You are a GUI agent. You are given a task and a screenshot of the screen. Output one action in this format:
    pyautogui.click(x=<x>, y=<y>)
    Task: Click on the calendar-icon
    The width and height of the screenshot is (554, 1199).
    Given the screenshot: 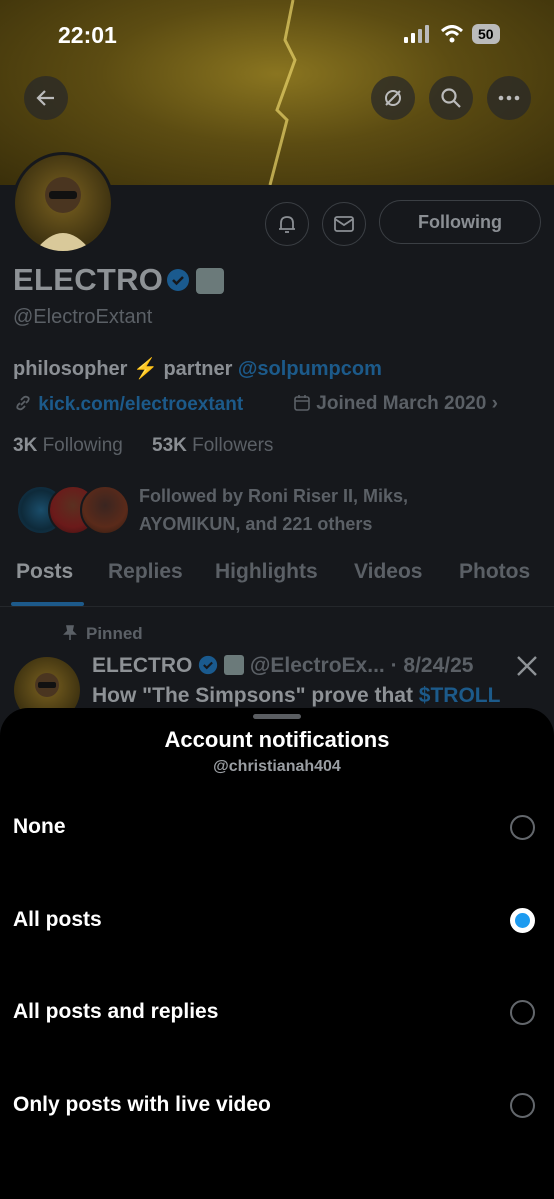 What is the action you would take?
    pyautogui.click(x=302, y=403)
    